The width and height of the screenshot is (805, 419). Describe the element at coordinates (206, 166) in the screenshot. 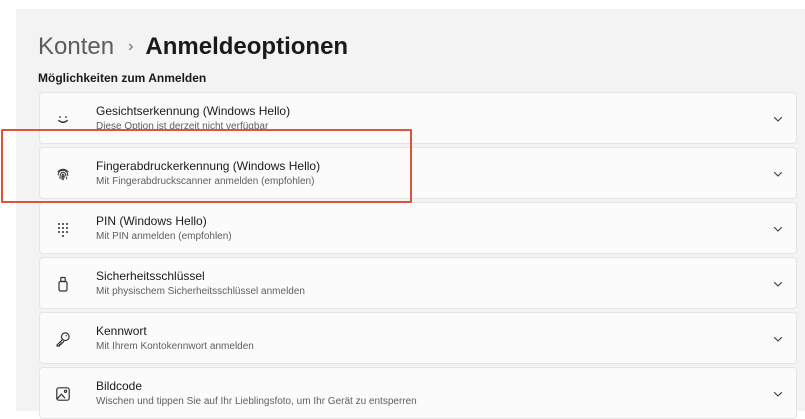

I see `highlight-annotation` at that location.